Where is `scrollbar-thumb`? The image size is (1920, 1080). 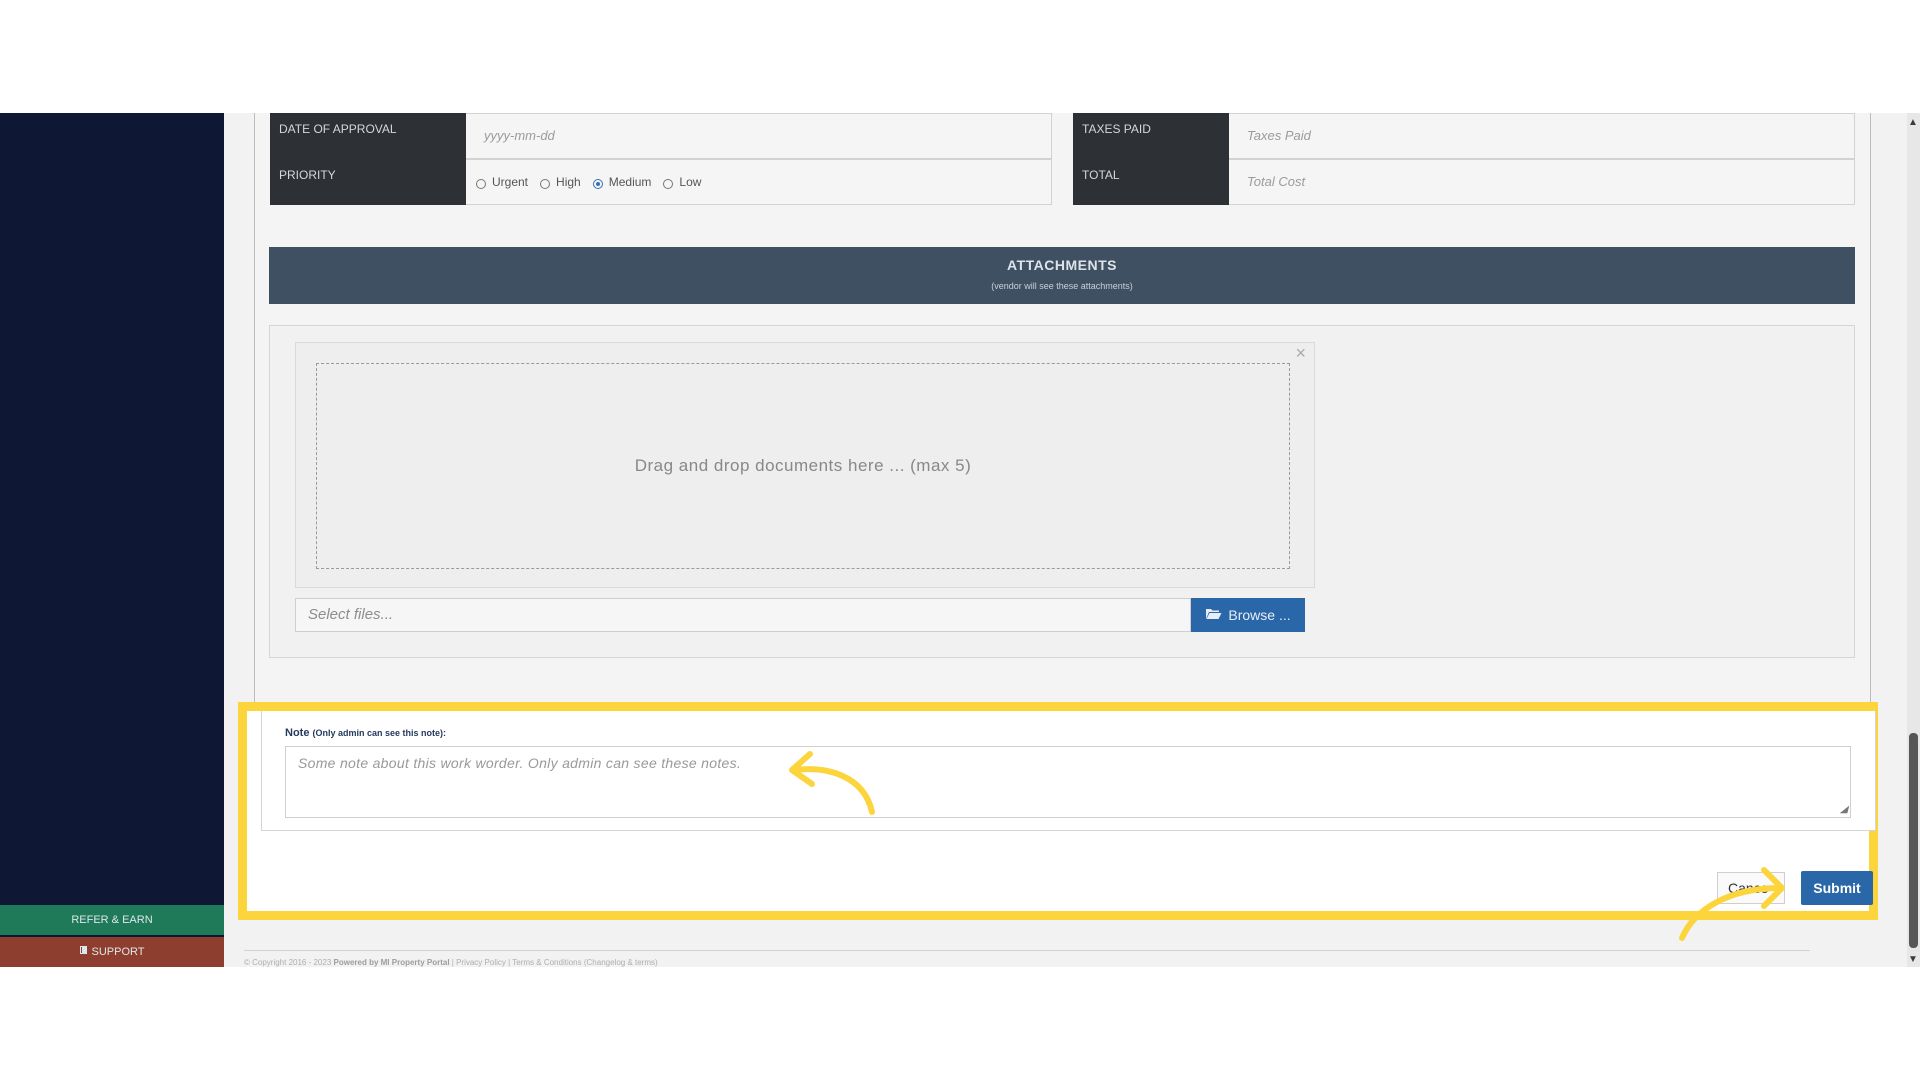 scrollbar-thumb is located at coordinates (1913, 840).